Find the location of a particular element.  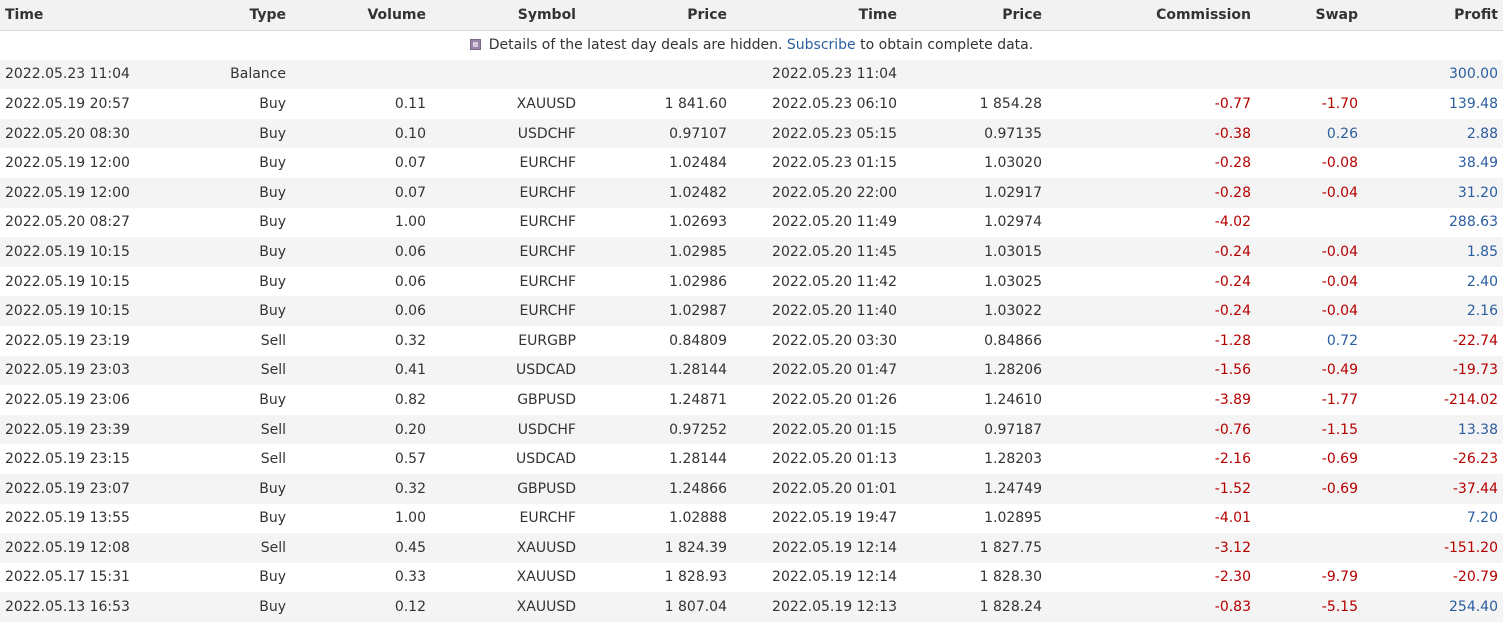

cell-volume: 0.07 is located at coordinates (410, 163).